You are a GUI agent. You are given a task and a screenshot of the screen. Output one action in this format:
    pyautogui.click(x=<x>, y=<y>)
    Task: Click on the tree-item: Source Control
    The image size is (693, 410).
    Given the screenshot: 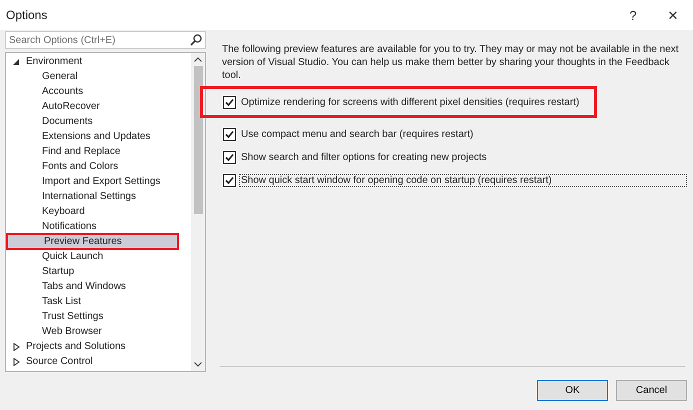 What is the action you would take?
    pyautogui.click(x=98, y=361)
    